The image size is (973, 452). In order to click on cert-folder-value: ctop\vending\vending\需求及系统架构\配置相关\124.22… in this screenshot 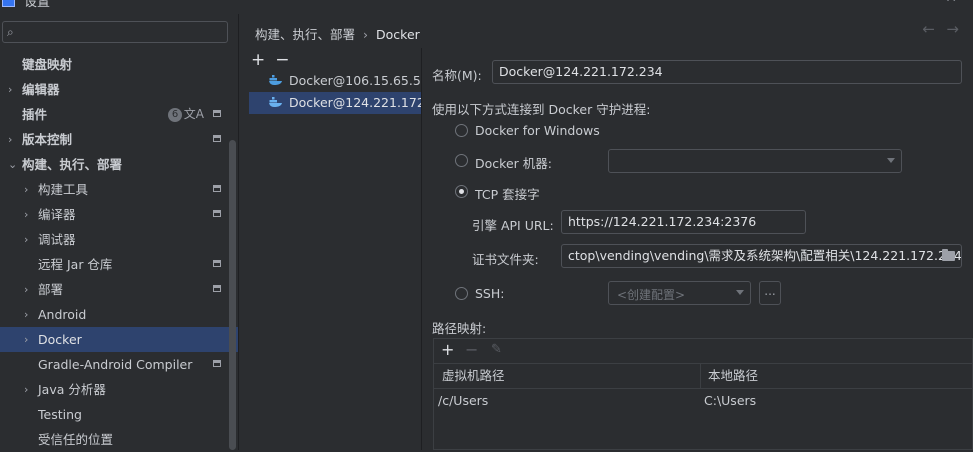, I will do `click(765, 255)`.